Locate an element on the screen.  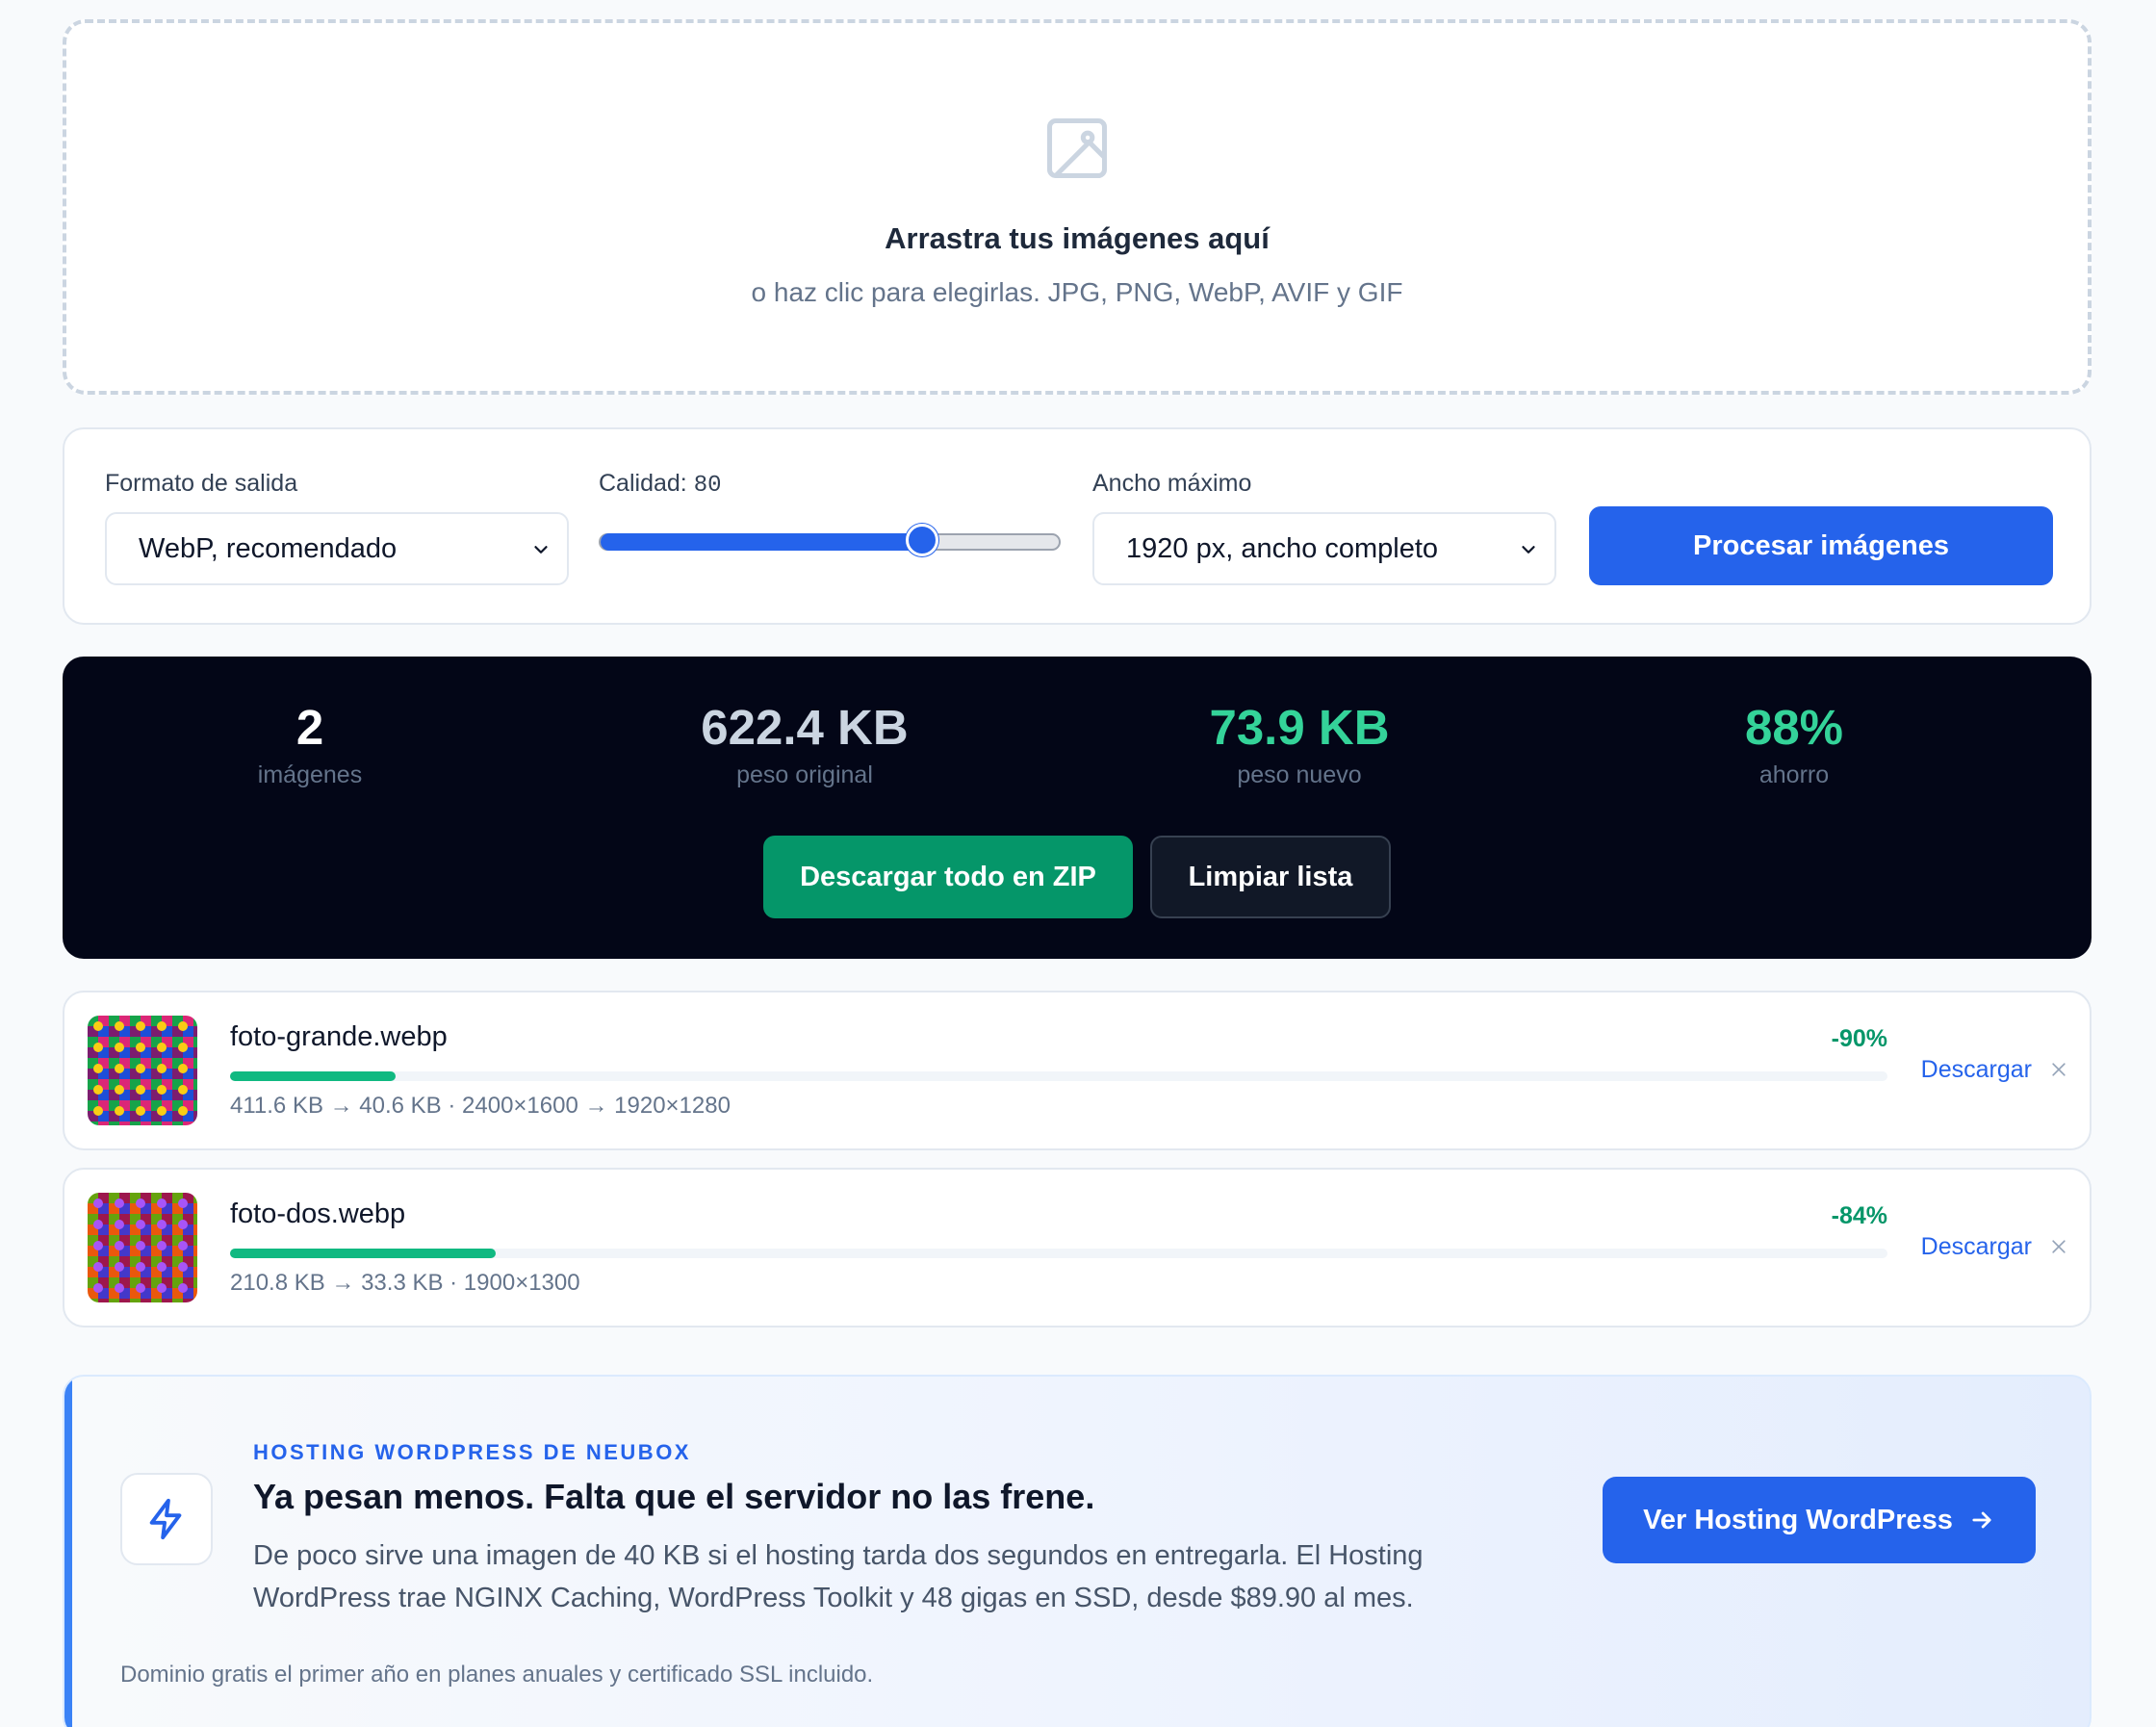
download-zip-button: Descargar todo en ZIP is located at coordinates (948, 877).